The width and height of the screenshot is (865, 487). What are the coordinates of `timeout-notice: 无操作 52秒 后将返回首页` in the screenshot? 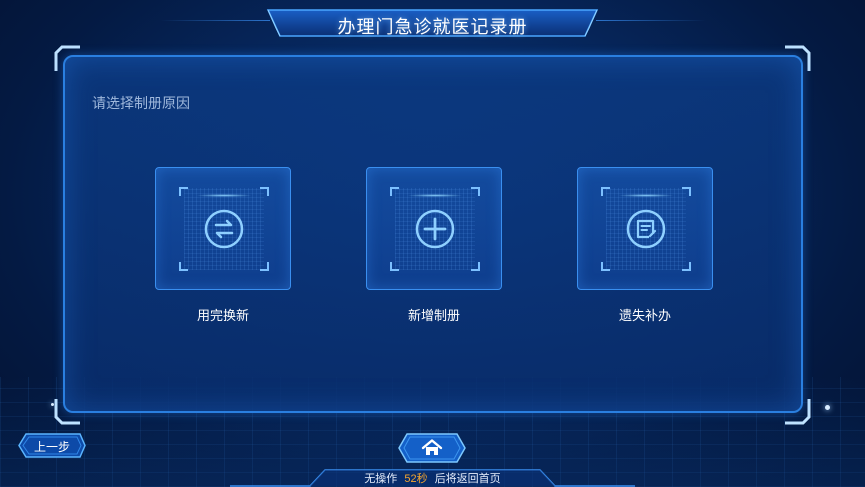 It's located at (432, 478).